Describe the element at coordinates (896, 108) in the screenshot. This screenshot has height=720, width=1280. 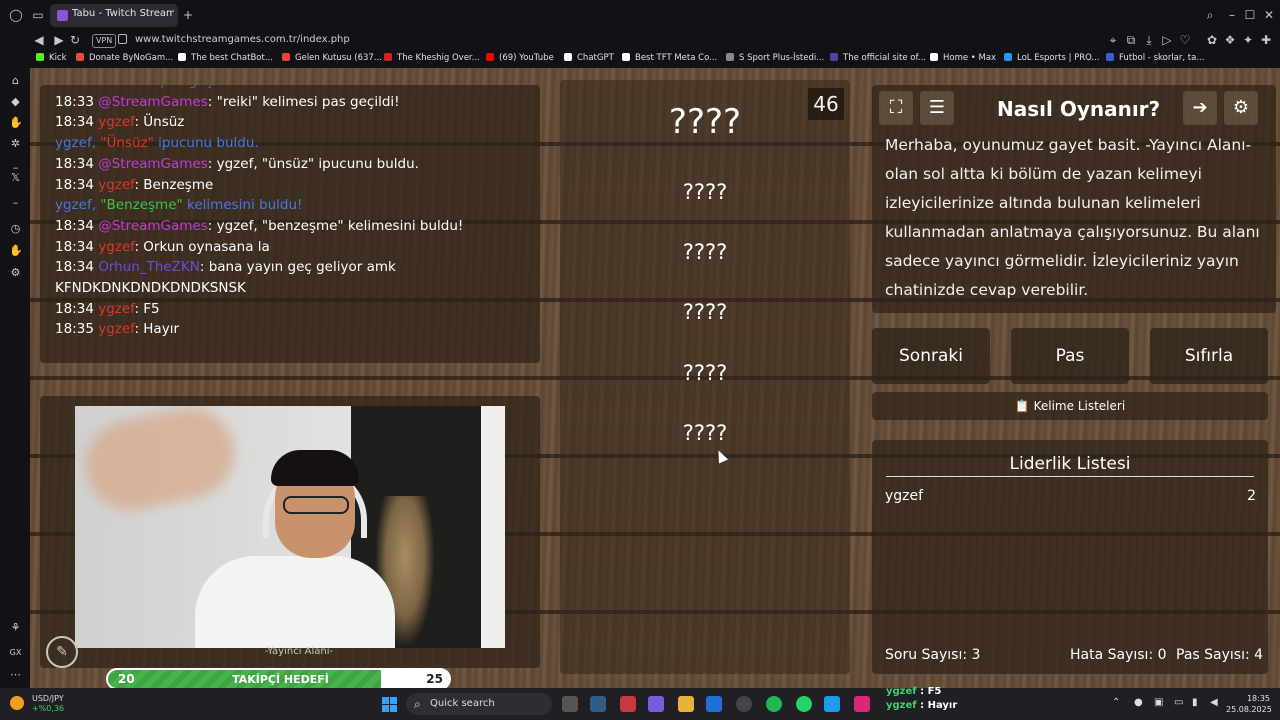
I see `fullscreen-icon: ⛶` at that location.